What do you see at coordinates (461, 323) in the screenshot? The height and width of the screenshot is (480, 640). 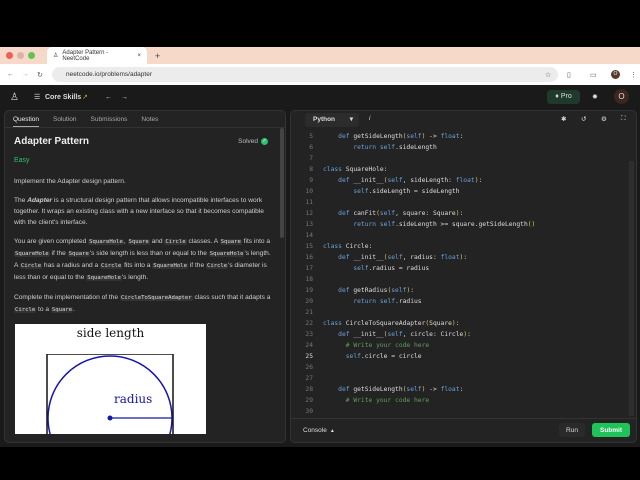 I see `code-line: 22 class CircleToSquareAdapter(Square):` at bounding box center [461, 323].